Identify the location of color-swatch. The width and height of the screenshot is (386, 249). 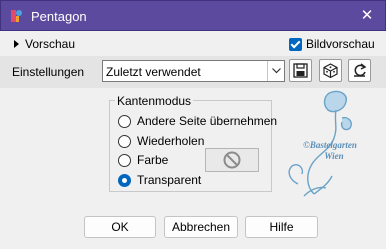
(232, 160).